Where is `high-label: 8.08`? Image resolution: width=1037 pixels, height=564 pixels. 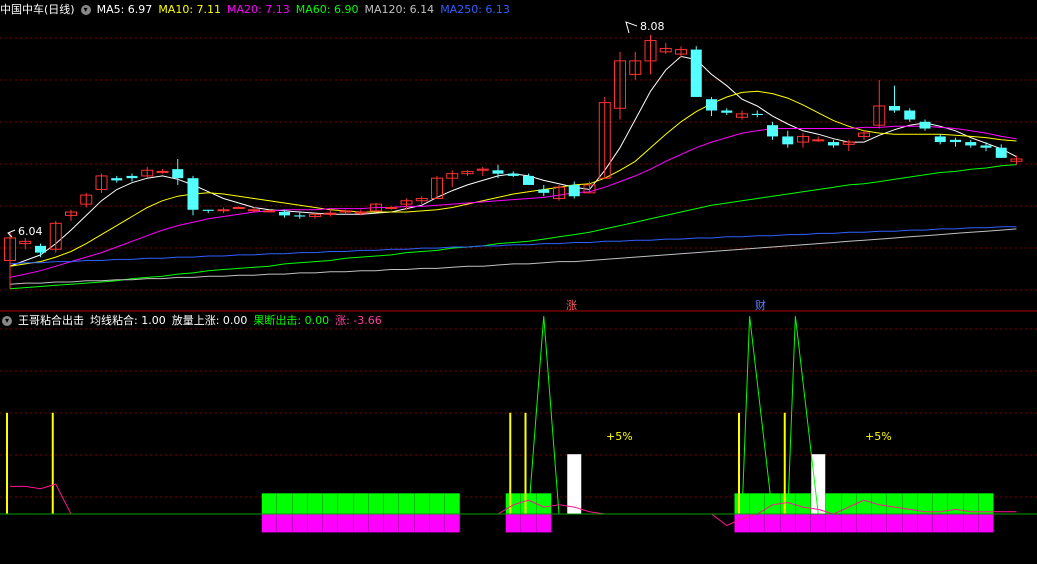
high-label: 8.08 is located at coordinates (652, 26).